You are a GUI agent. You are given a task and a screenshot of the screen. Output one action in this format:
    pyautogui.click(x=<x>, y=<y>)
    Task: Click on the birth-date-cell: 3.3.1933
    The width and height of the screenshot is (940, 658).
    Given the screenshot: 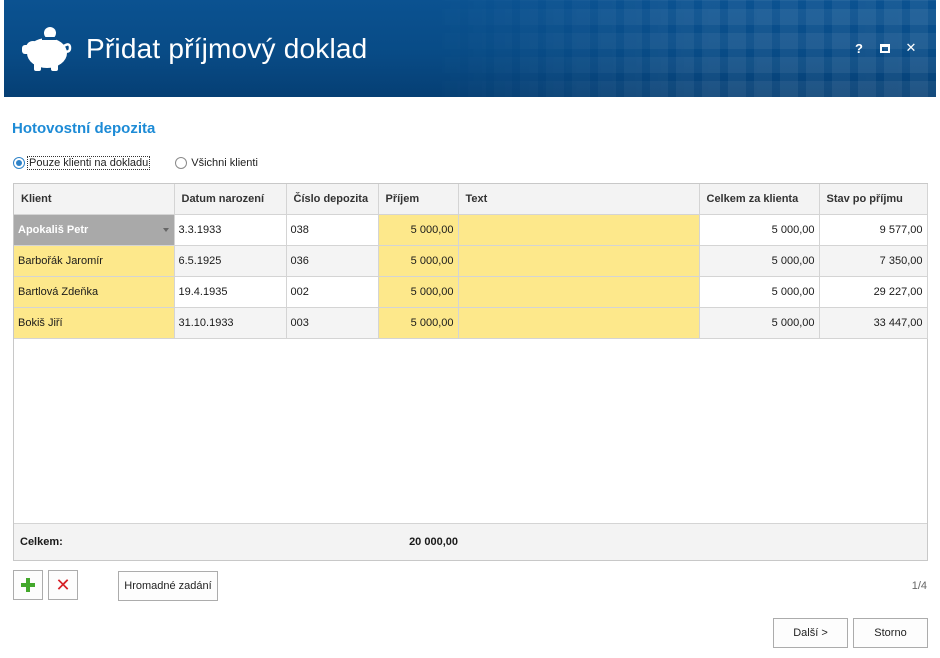 What is the action you would take?
    pyautogui.click(x=230, y=230)
    